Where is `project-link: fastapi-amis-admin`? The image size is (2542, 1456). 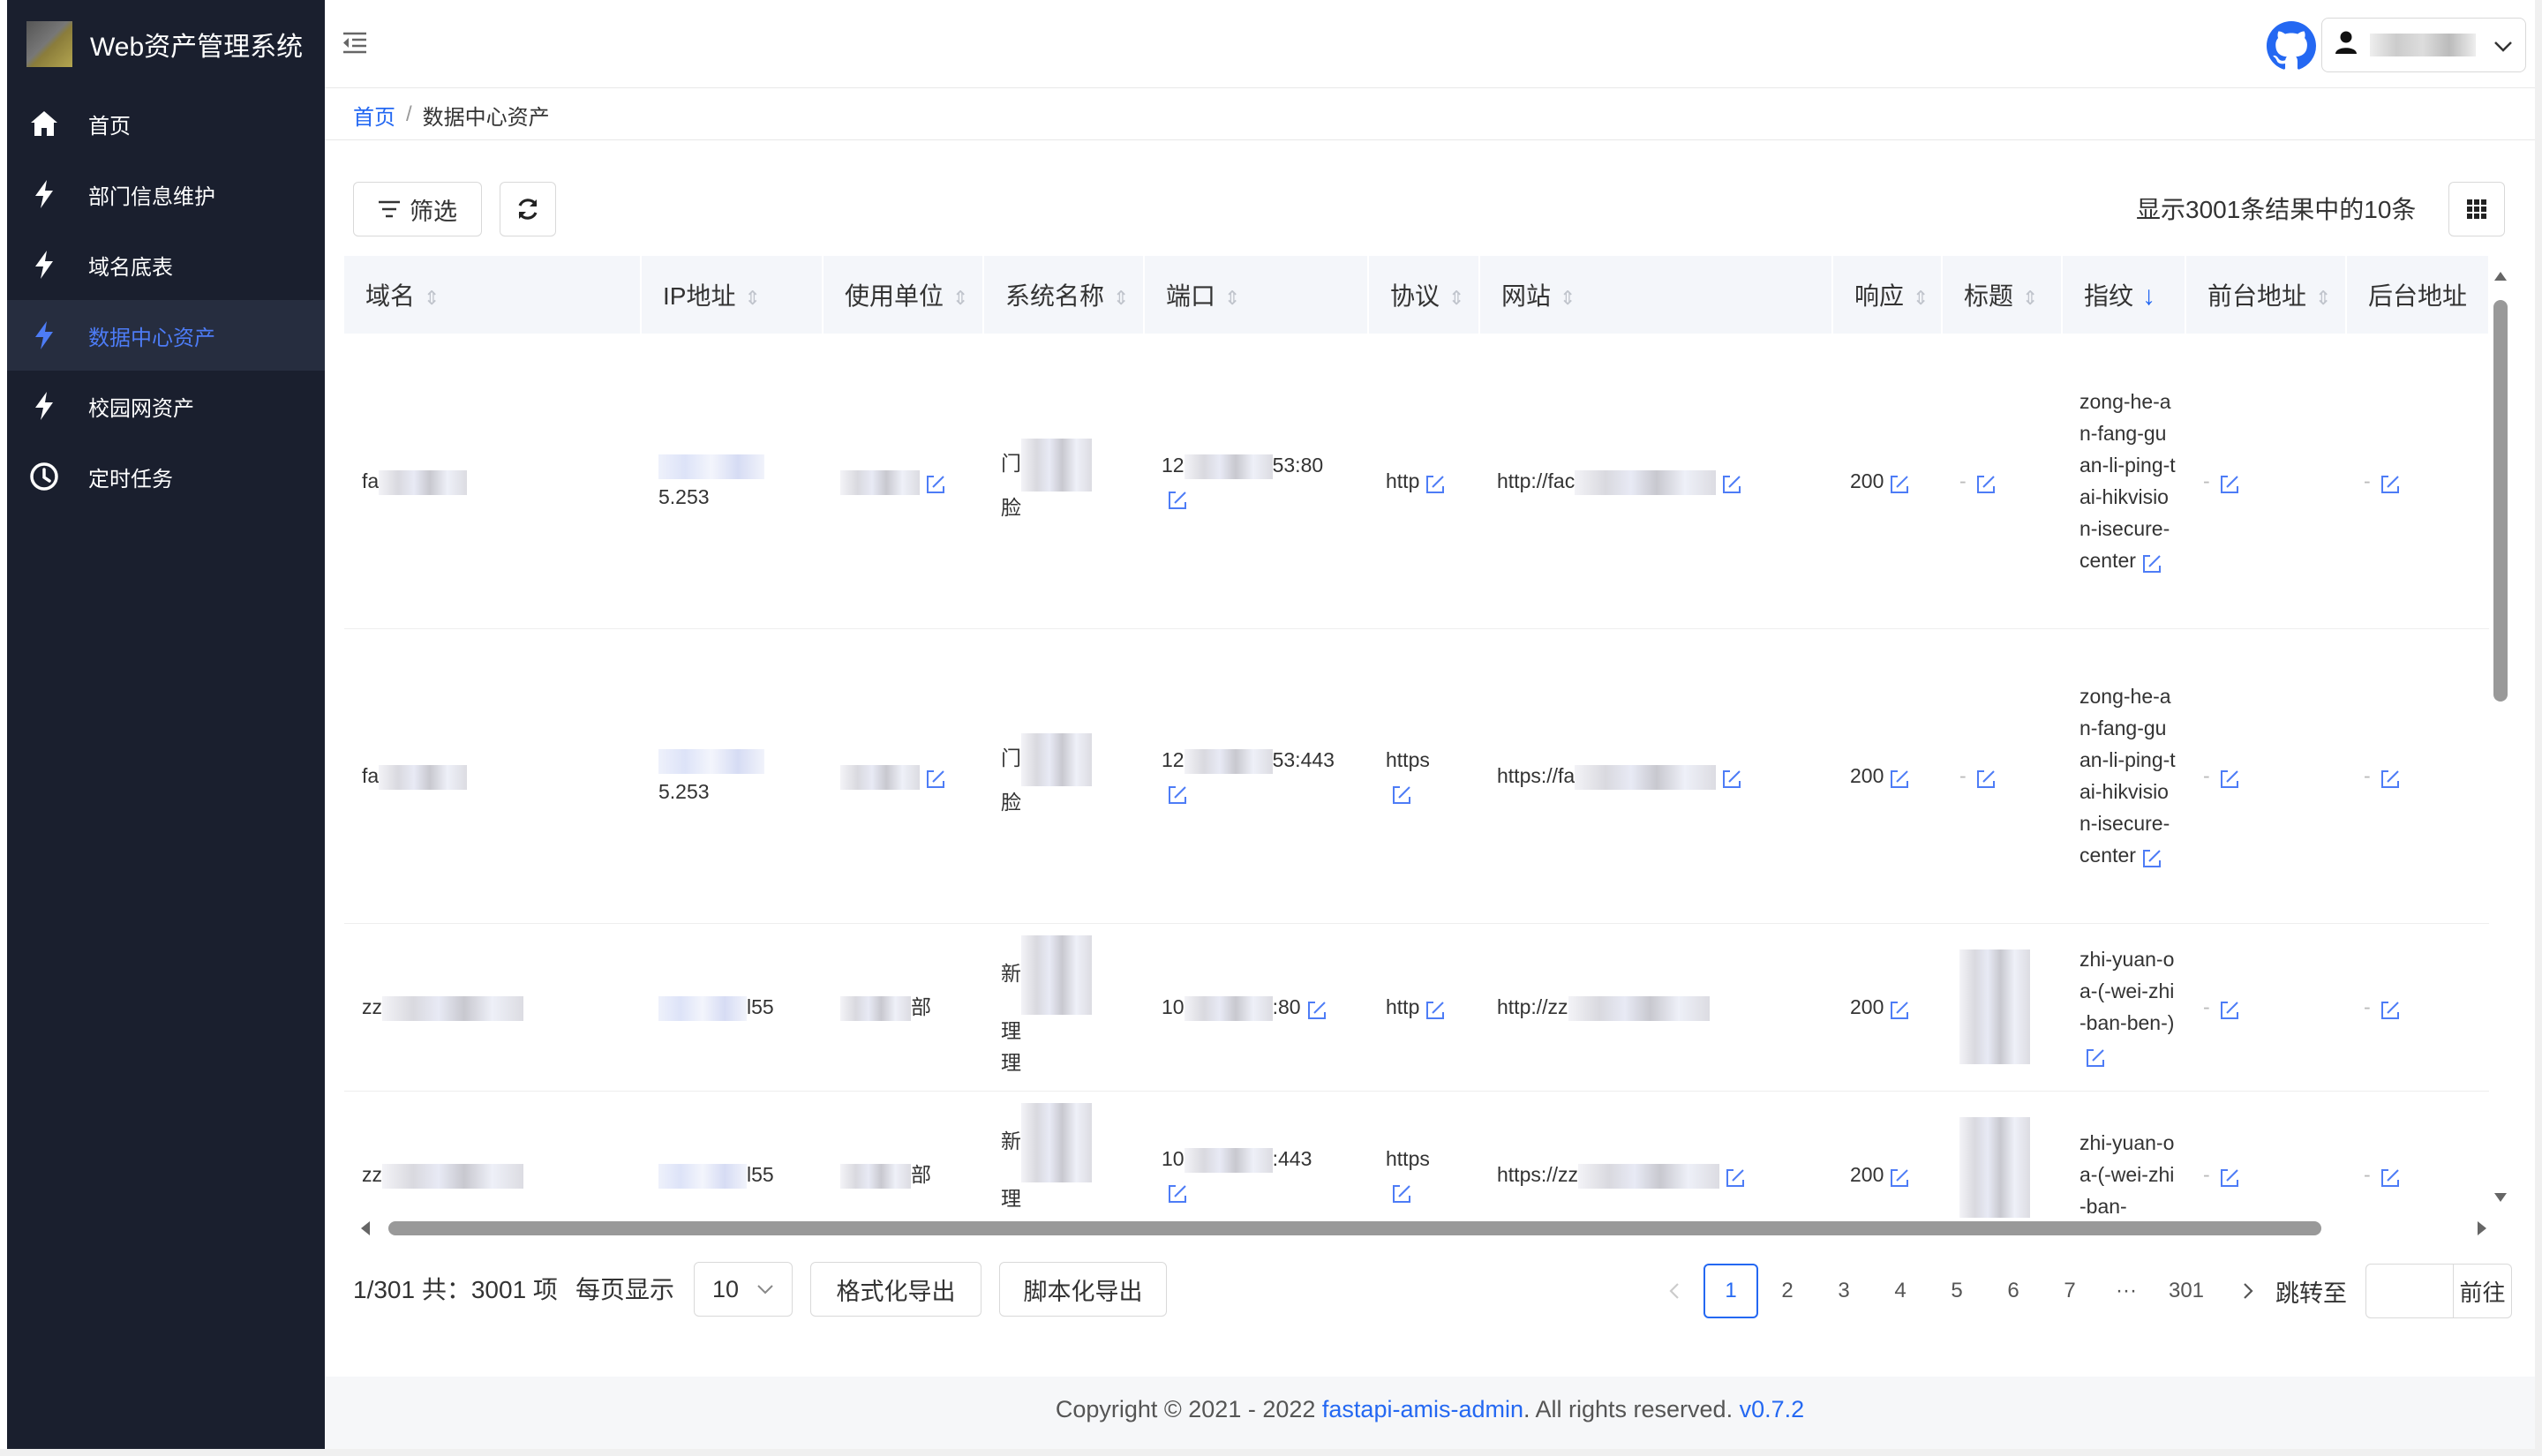
project-link: fastapi-amis-admin is located at coordinates (1422, 1409).